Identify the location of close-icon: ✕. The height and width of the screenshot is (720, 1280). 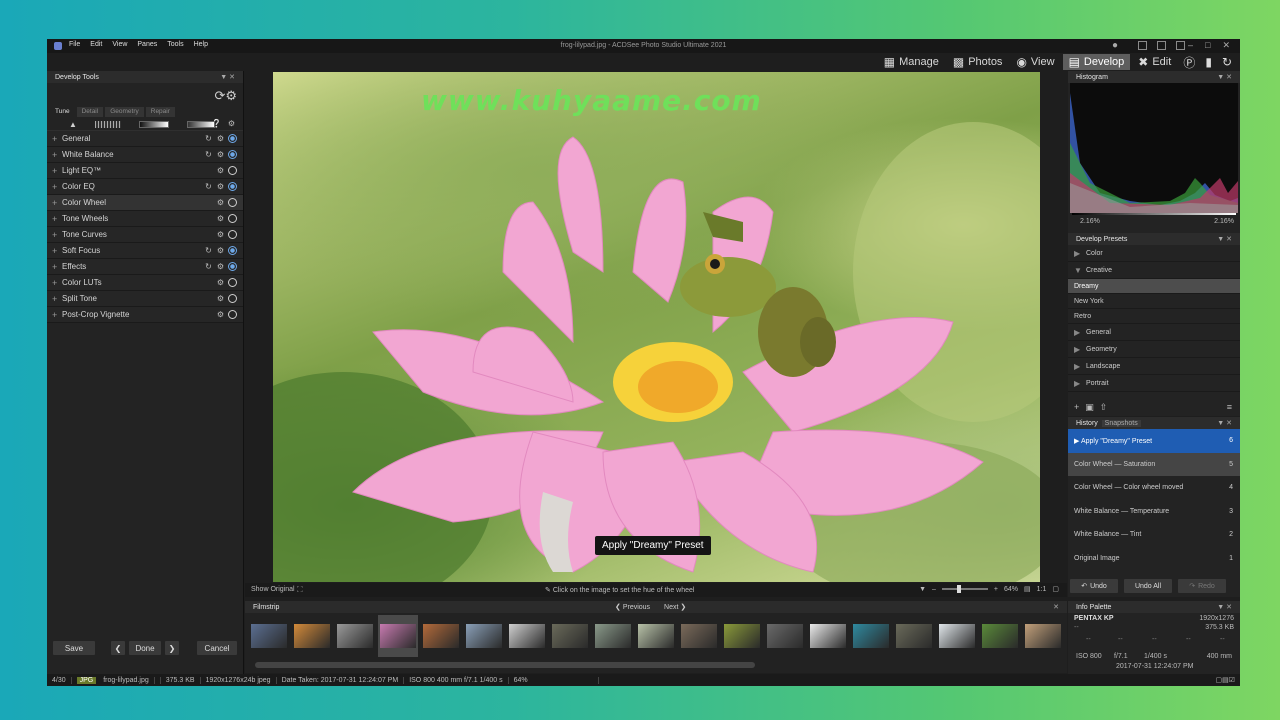
(1226, 45).